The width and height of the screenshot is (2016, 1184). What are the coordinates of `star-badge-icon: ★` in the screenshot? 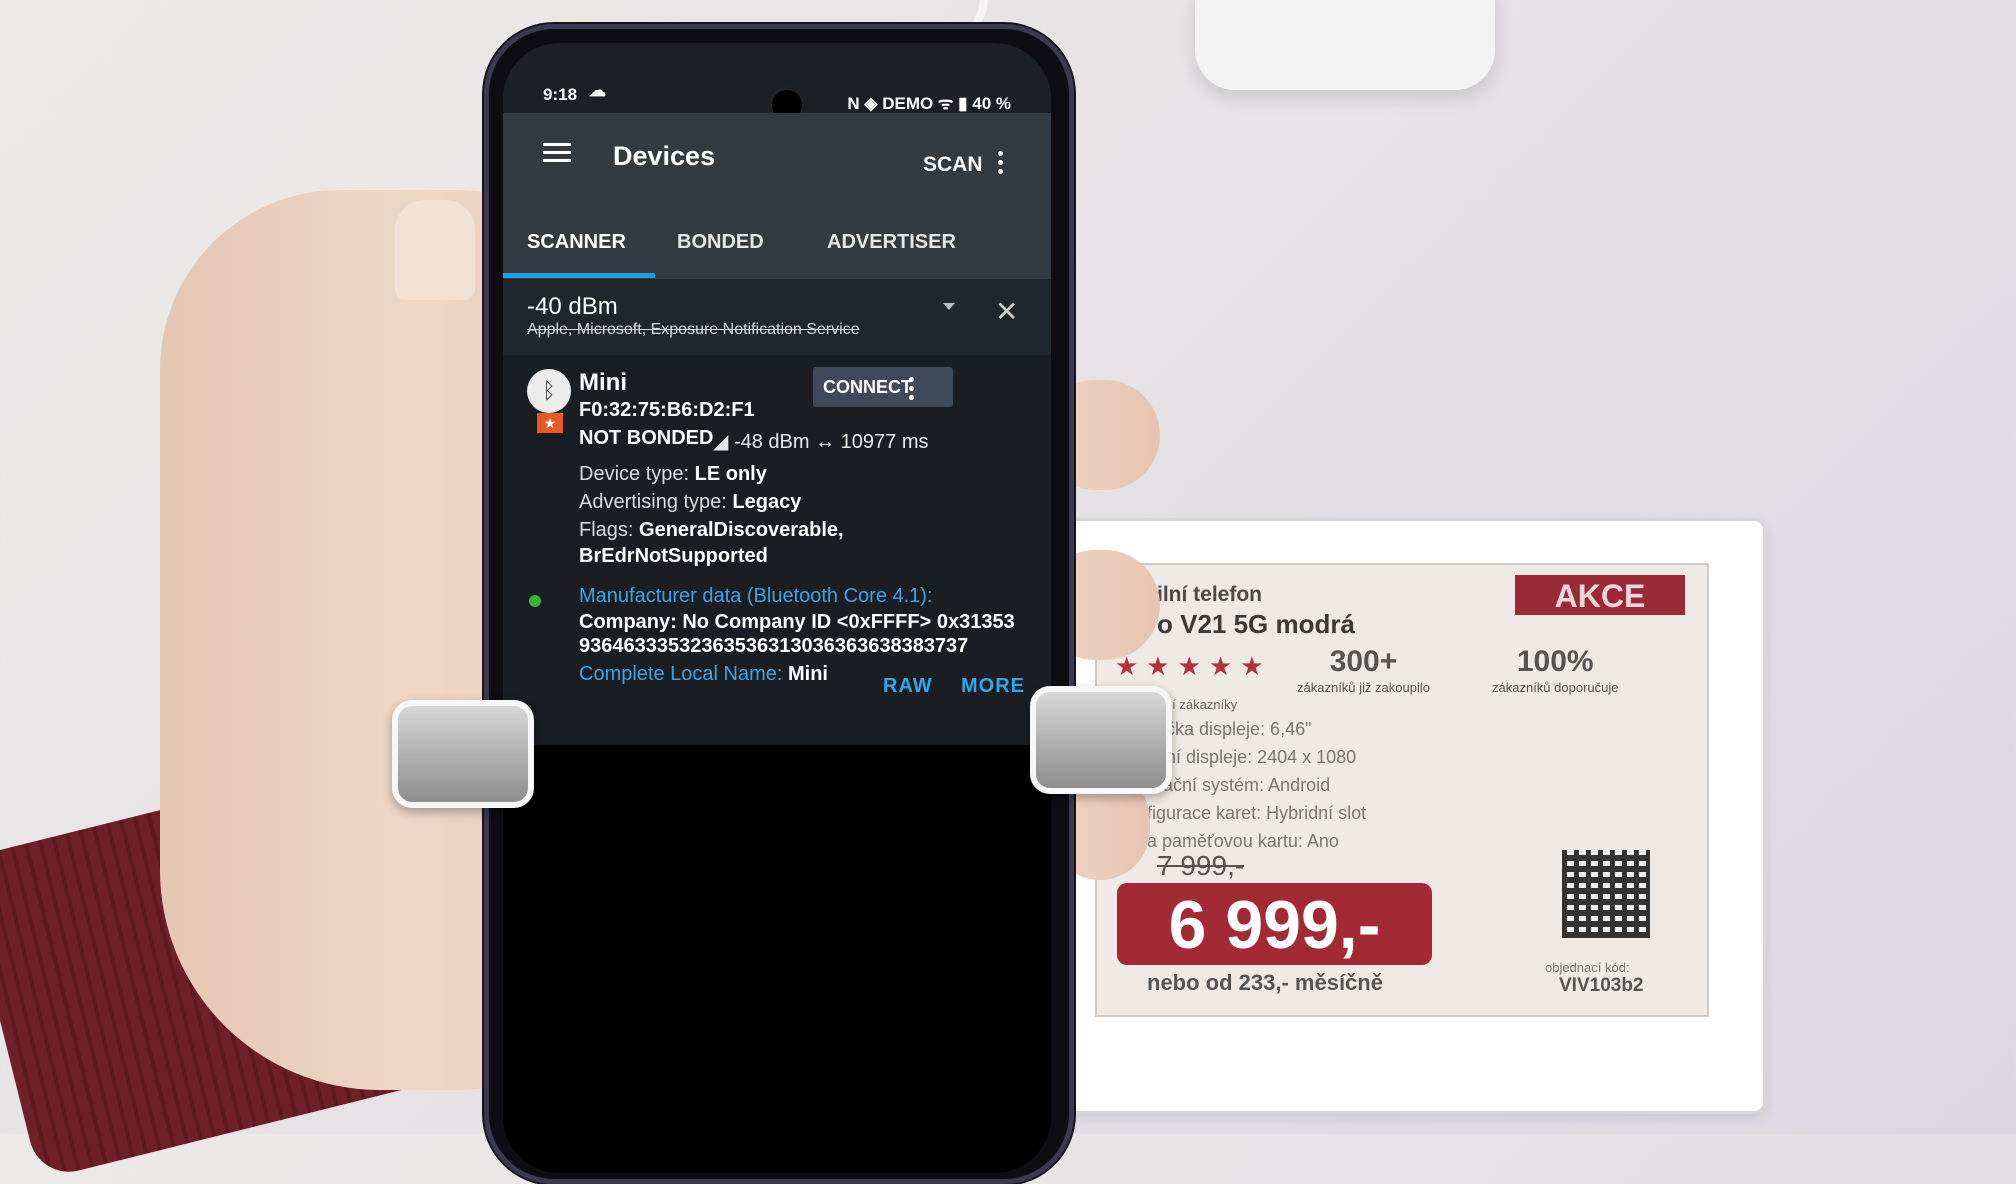 It's located at (550, 423).